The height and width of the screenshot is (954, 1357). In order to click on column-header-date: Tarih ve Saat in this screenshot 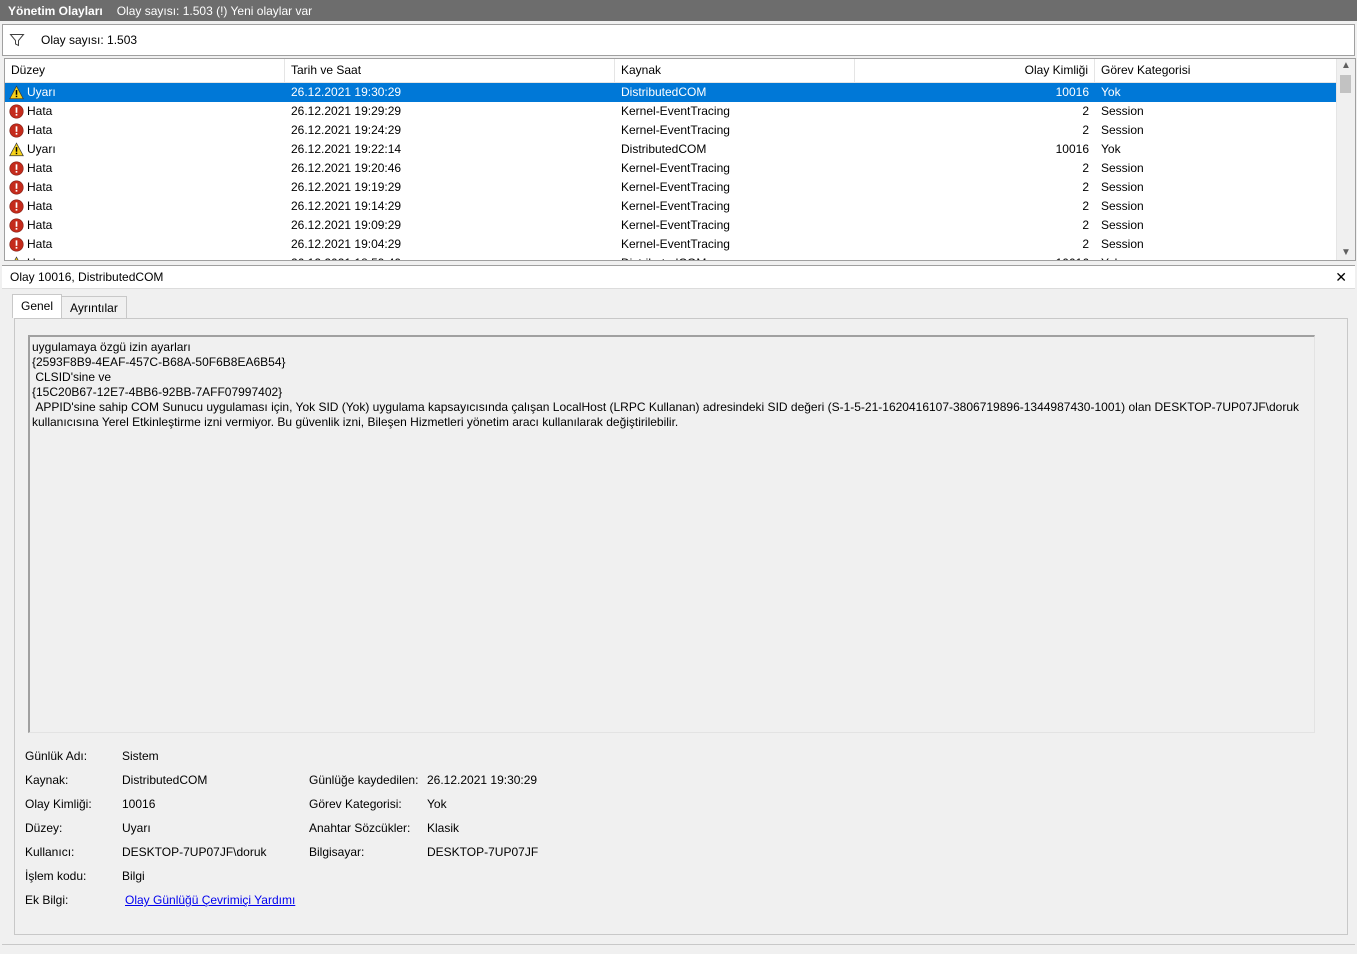, I will do `click(450, 70)`.